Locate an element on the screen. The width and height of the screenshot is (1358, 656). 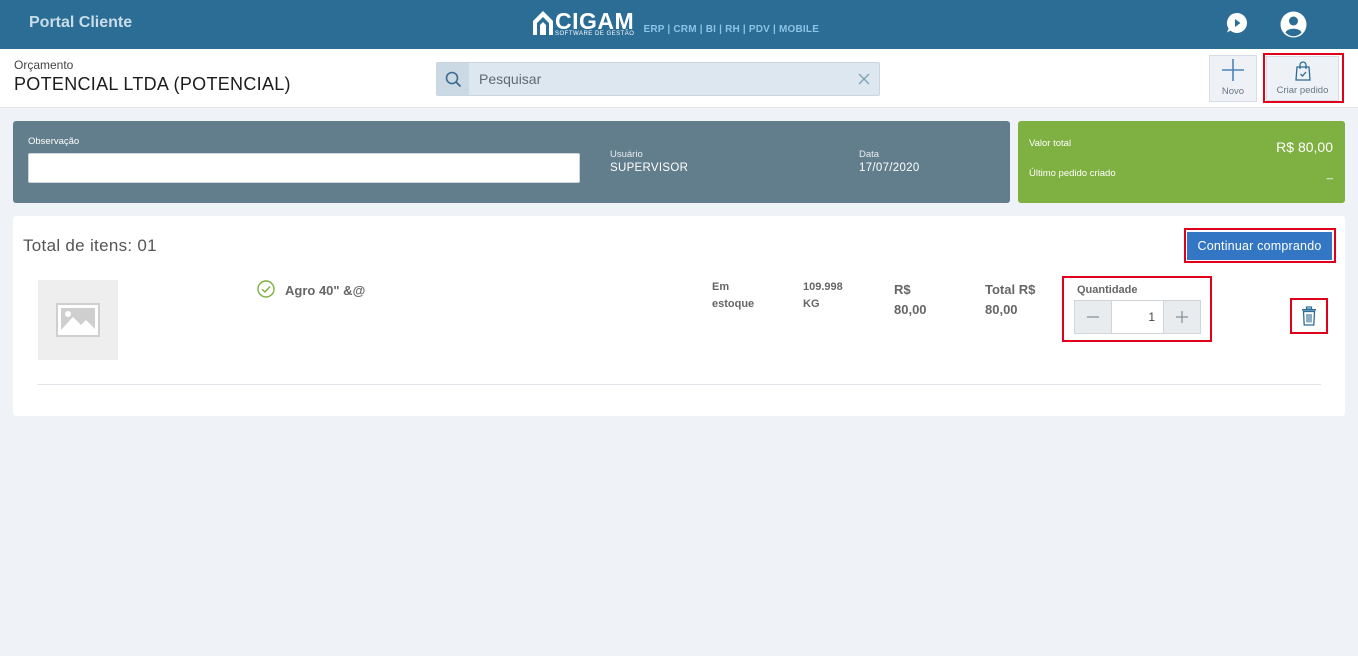
unit-price: R$ 80,00 is located at coordinates (910, 299).